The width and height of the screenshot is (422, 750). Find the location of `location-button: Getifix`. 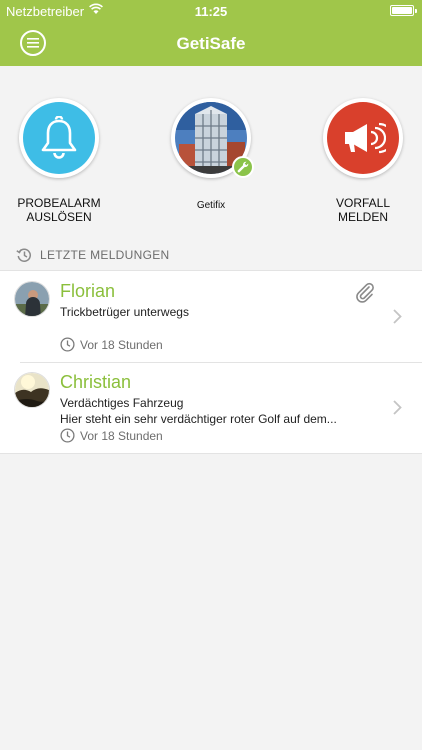

location-button: Getifix is located at coordinates (211, 154).